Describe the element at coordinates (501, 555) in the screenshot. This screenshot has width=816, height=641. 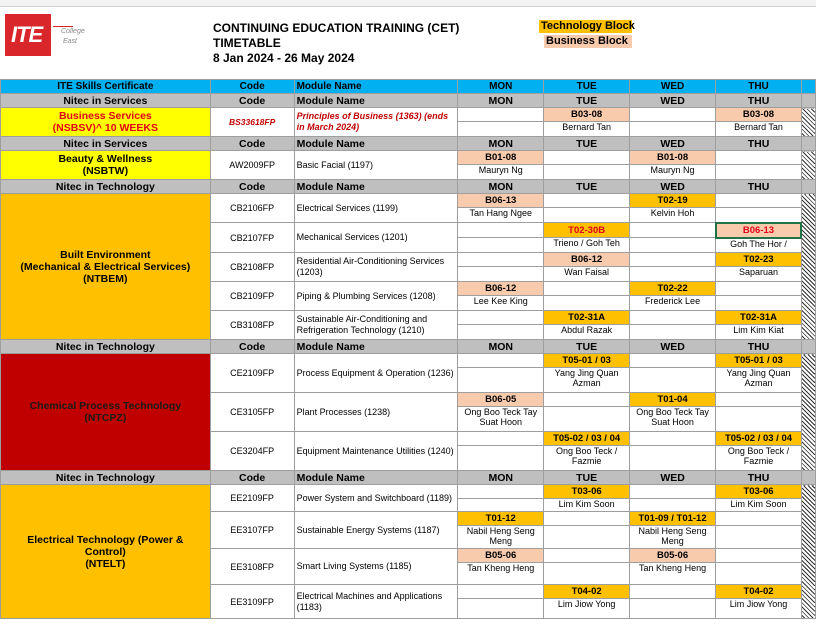
I see `mon-room: B05-06` at that location.